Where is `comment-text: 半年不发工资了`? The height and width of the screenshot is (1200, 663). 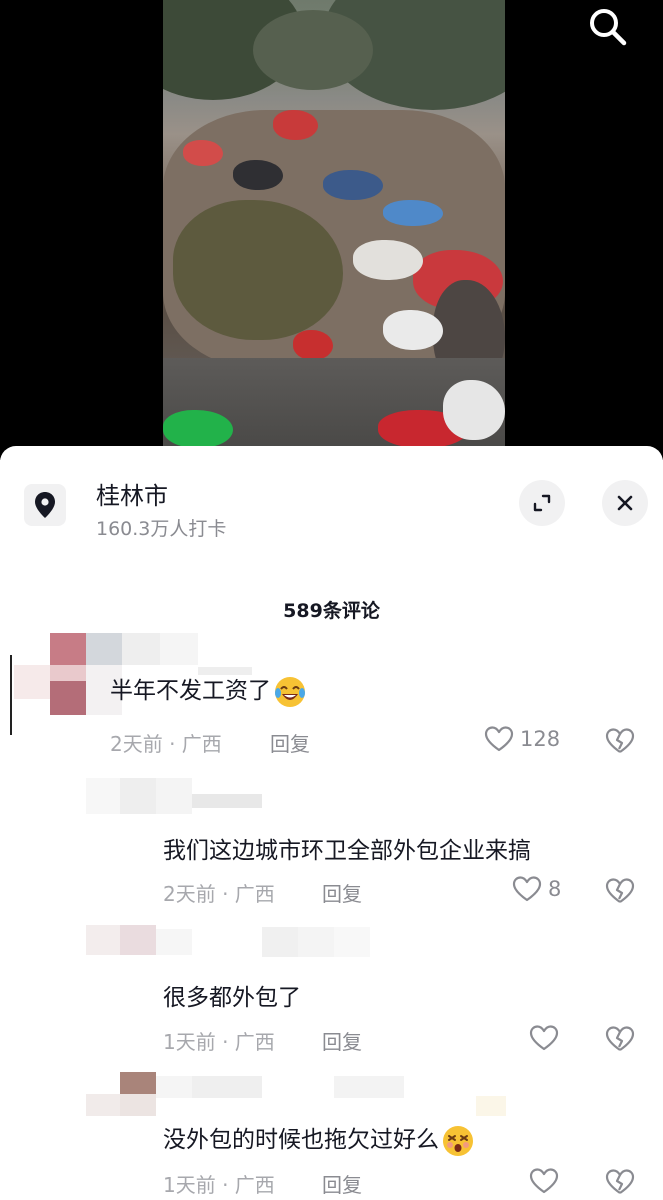
comment-text: 半年不发工资了 is located at coordinates (208, 690).